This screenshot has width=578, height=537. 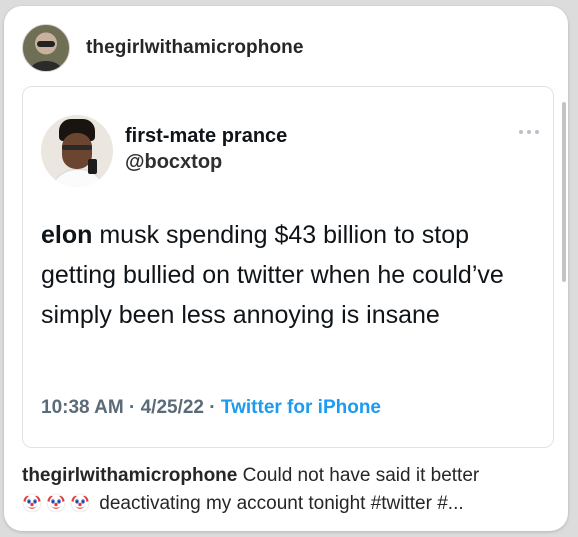 What do you see at coordinates (46, 48) in the screenshot?
I see `poster-avatar` at bounding box center [46, 48].